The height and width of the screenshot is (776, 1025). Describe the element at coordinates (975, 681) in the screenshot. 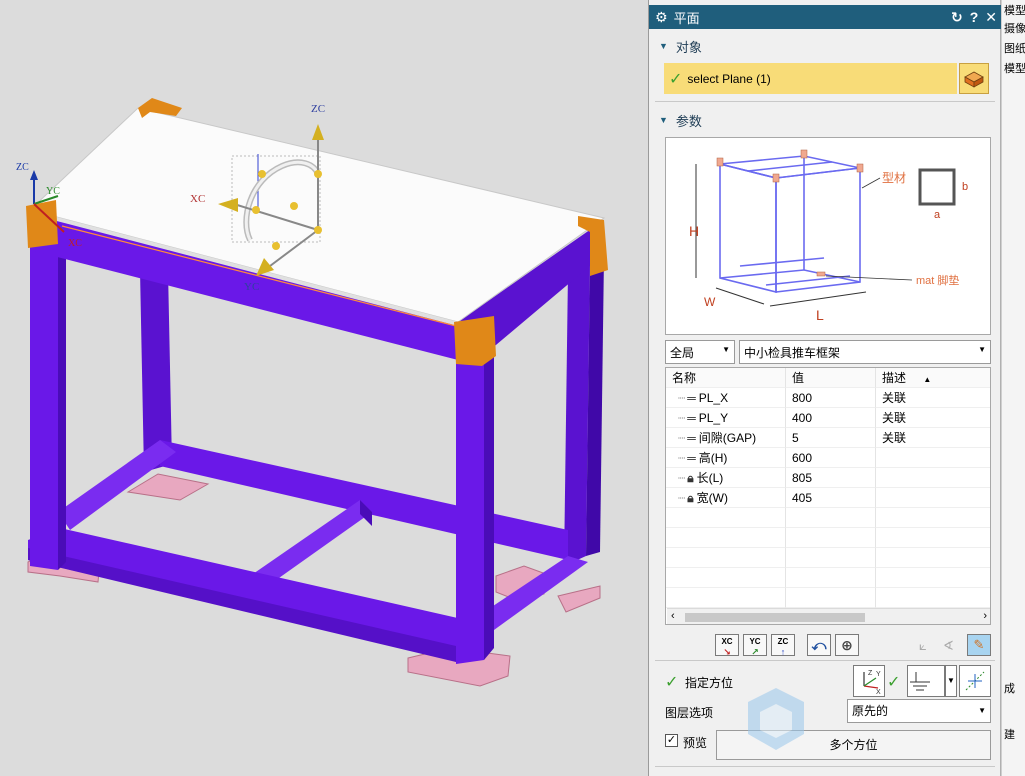

I see `point-constructor-button` at that location.